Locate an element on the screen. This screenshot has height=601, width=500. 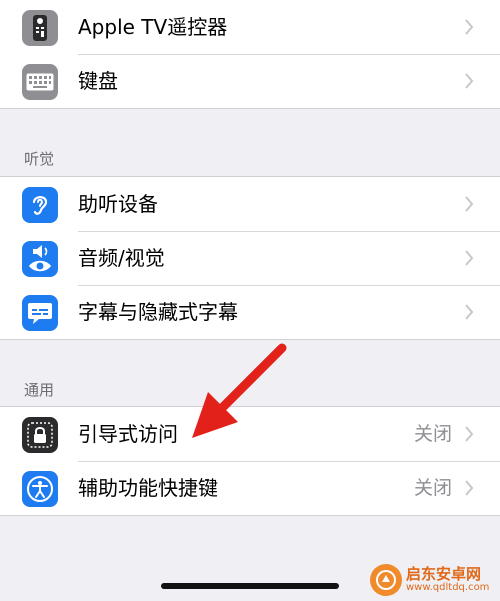
watermark: 启东安卓网 www.qdltdq.com is located at coordinates (435, 580).